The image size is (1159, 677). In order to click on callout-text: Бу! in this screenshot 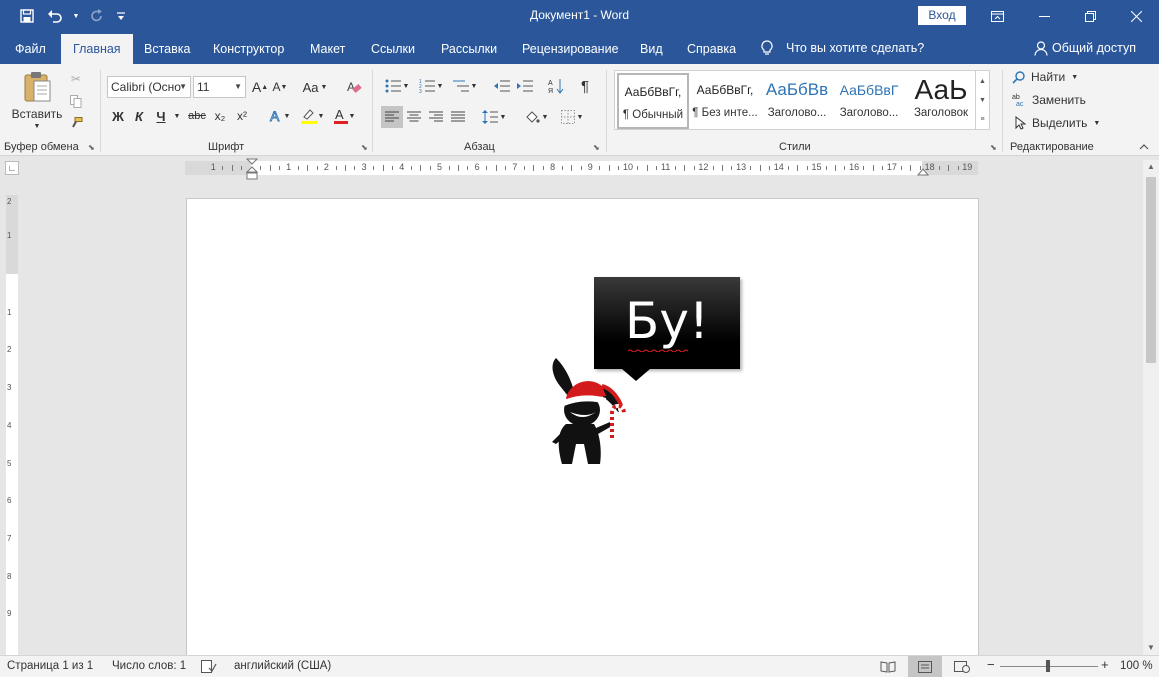, I will do `click(667, 321)`.